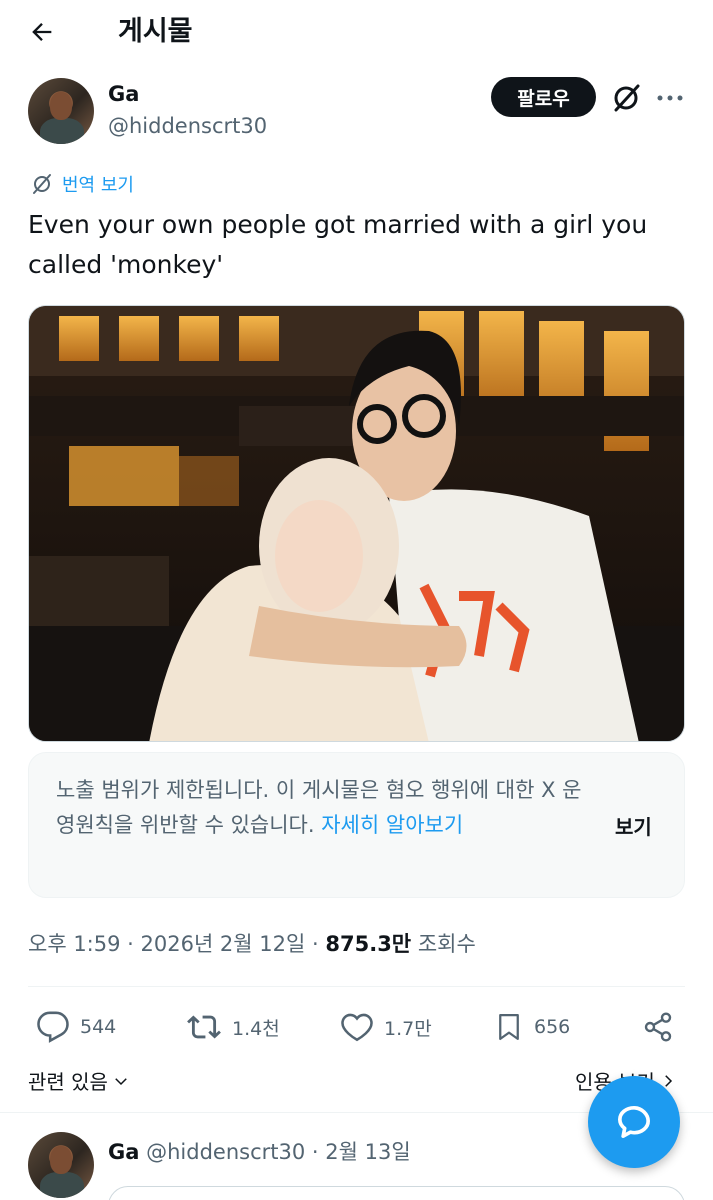 The height and width of the screenshot is (1200, 713). What do you see at coordinates (356, 32) in the screenshot?
I see `top-bar: 게시물` at bounding box center [356, 32].